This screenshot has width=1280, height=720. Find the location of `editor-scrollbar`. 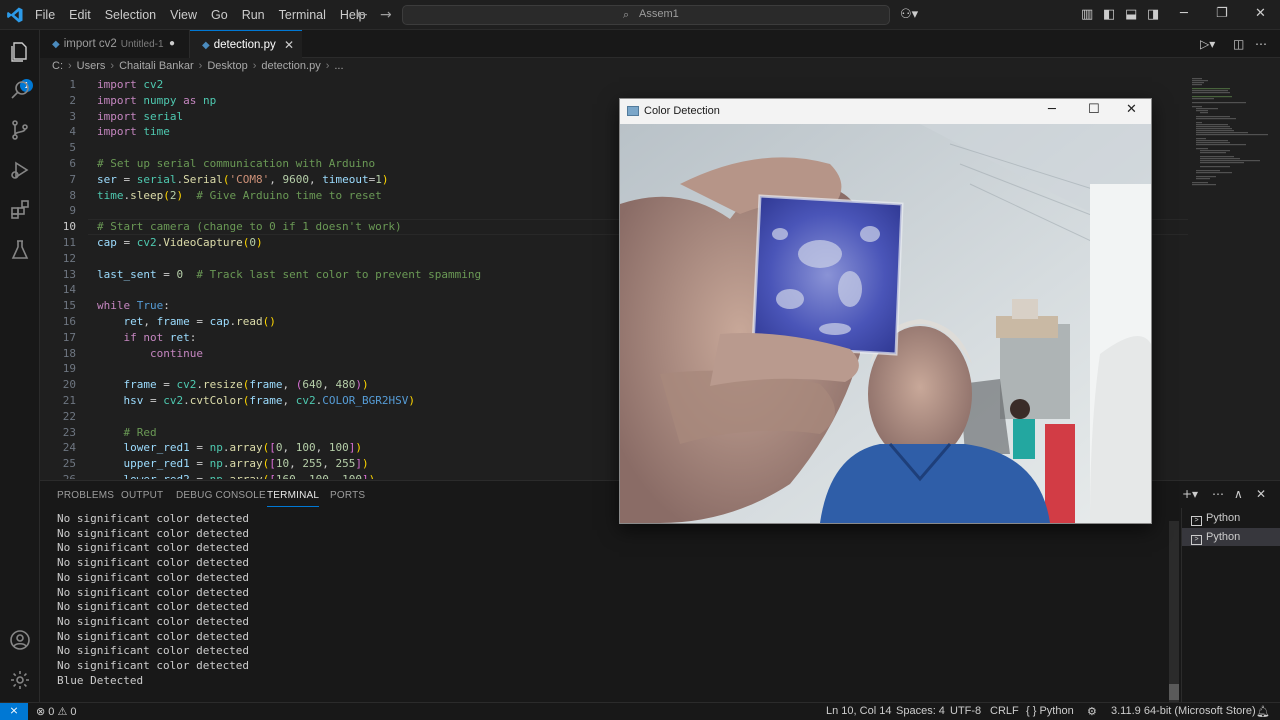

editor-scrollbar is located at coordinates (1275, 277).